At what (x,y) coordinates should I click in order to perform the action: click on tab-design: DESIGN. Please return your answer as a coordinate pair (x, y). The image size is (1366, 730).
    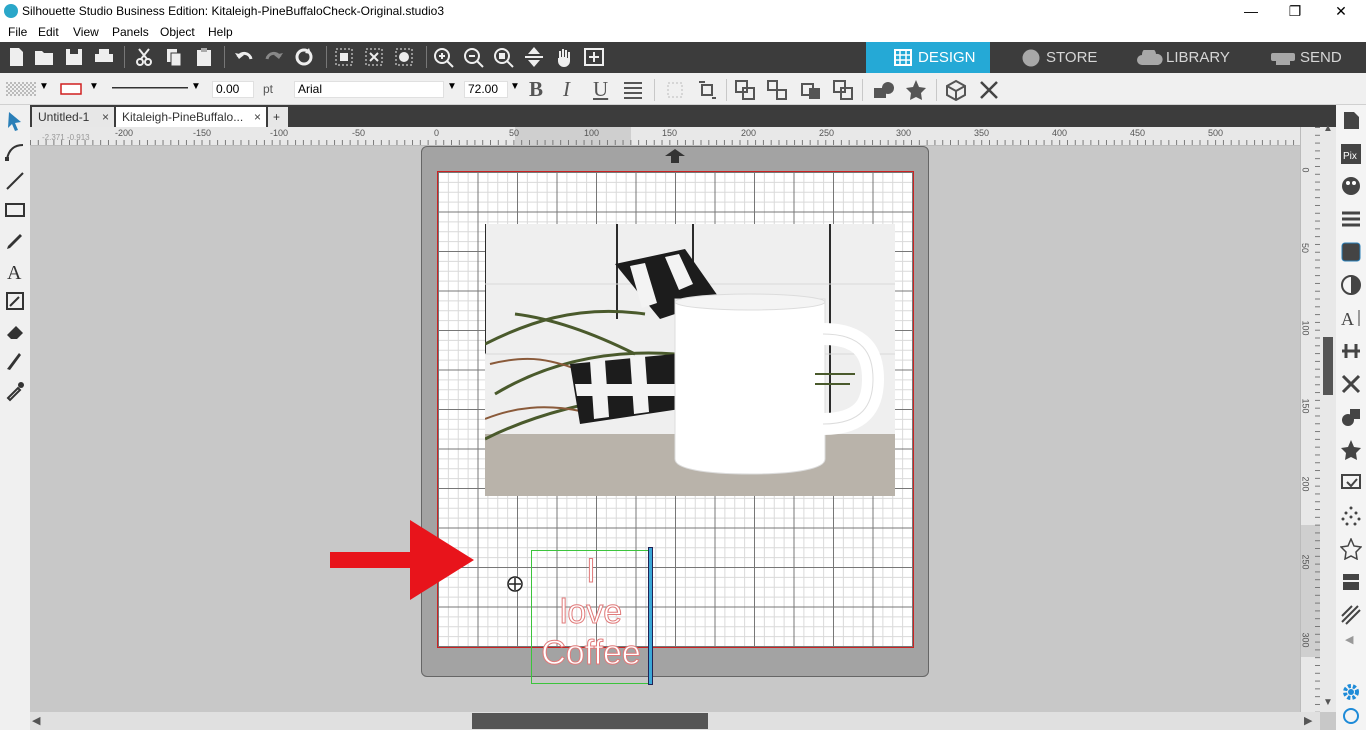
    Looking at the image, I should click on (928, 57).